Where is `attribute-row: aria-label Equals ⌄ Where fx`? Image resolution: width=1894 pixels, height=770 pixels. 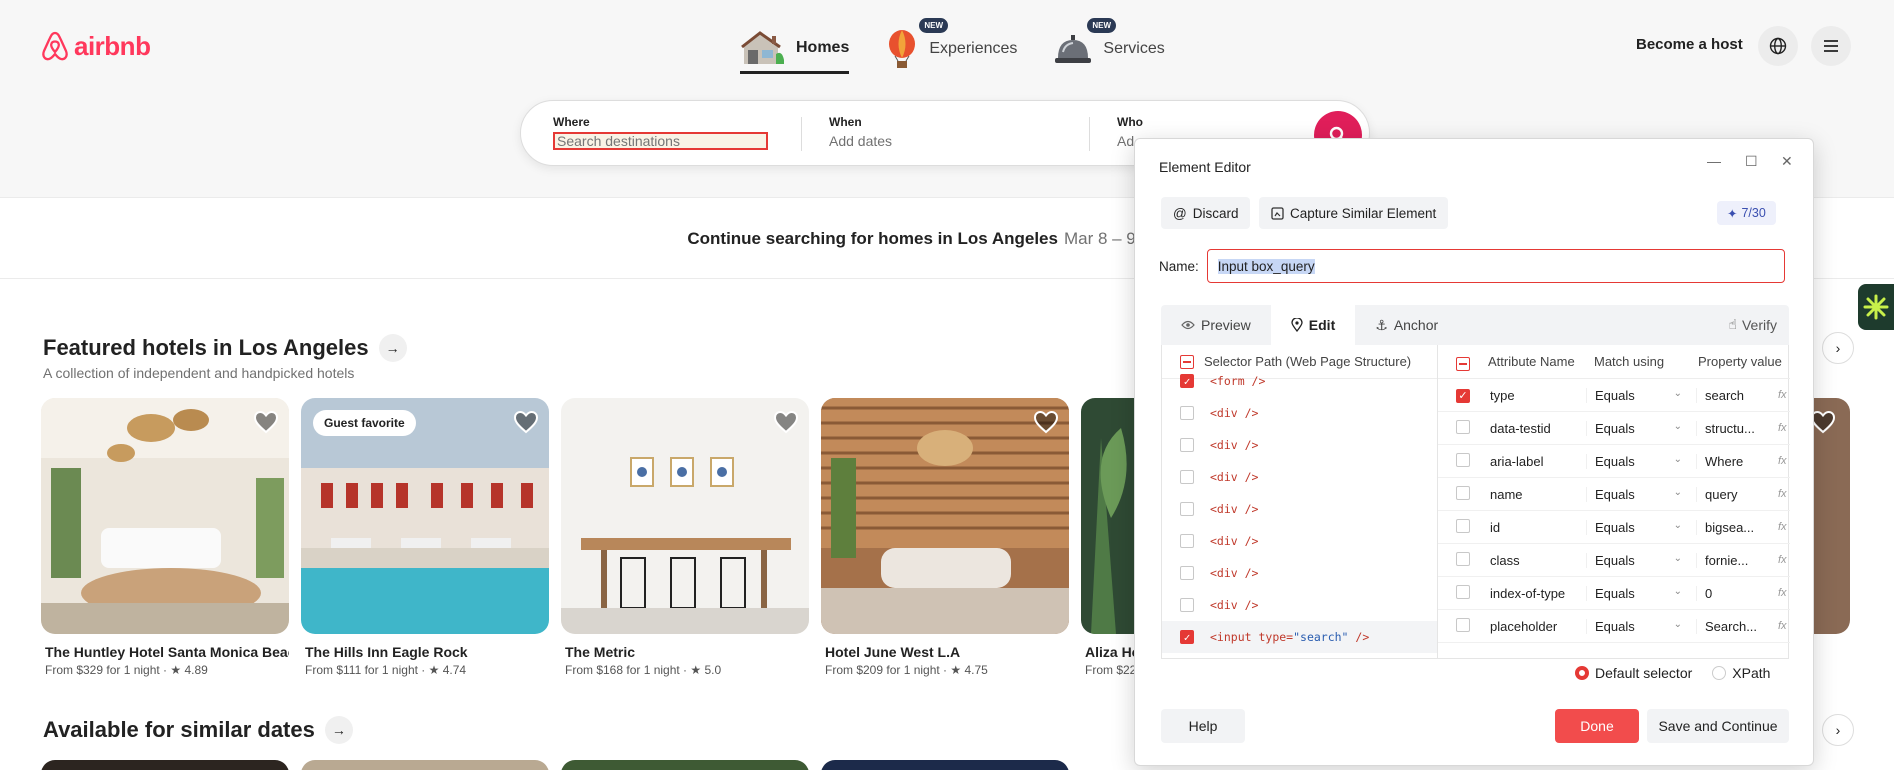 attribute-row: aria-label Equals ⌄ Where fx is located at coordinates (1614, 461).